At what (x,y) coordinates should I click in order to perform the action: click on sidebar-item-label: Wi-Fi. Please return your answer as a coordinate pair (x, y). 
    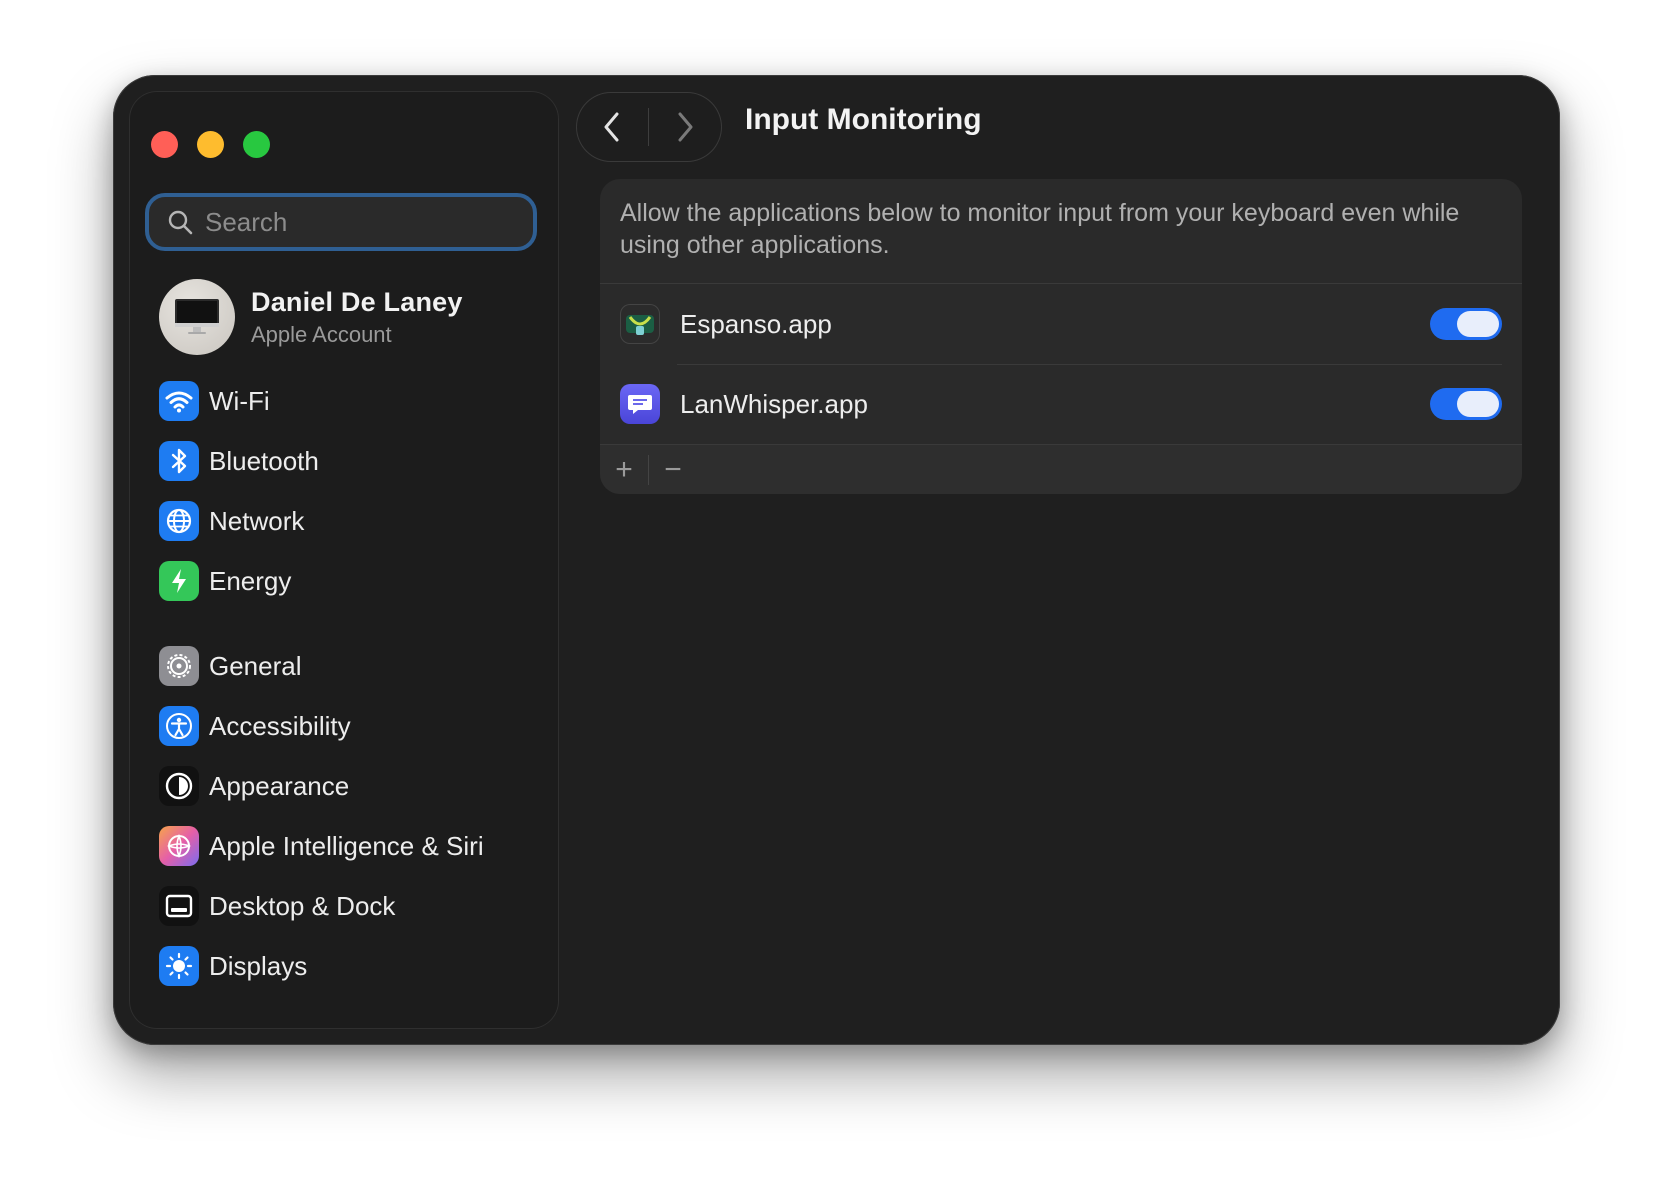
    Looking at the image, I should click on (239, 400).